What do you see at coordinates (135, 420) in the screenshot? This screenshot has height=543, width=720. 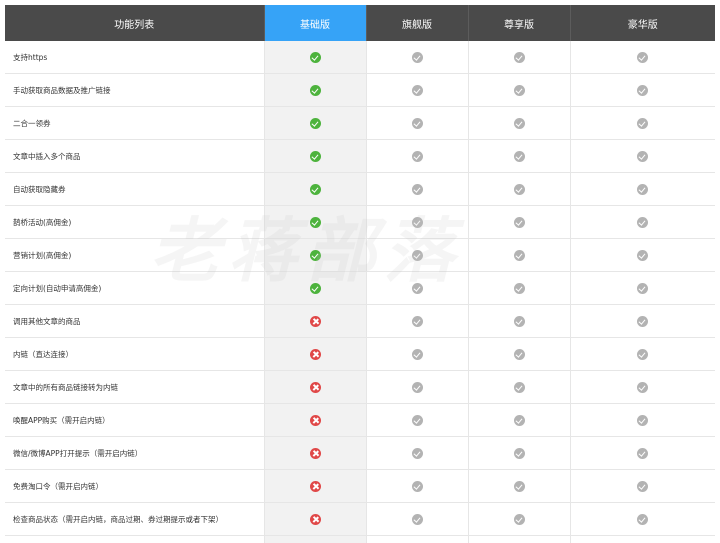 I see `feature-name: 唤醒APP购买（需开启内链）` at bounding box center [135, 420].